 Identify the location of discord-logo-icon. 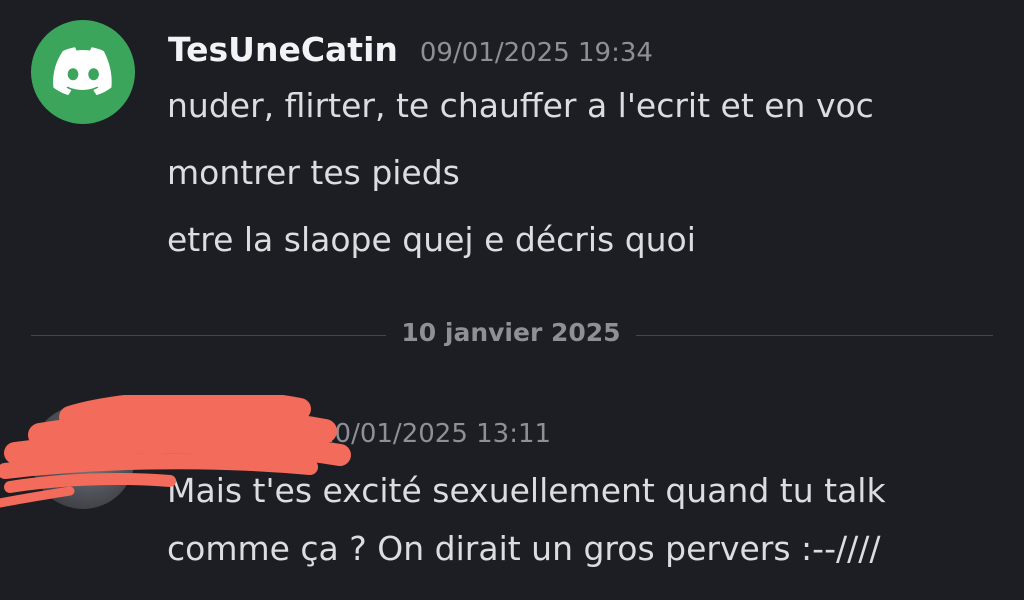
(82, 71).